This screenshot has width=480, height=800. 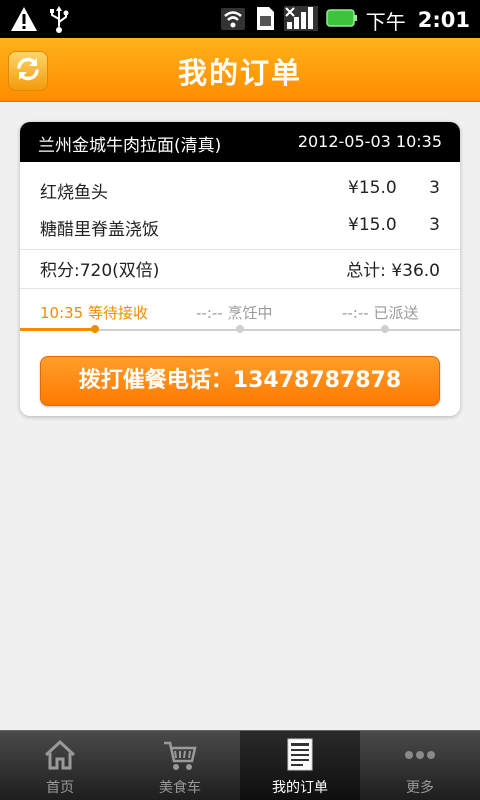 I want to click on progress-fill, so click(x=57, y=329).